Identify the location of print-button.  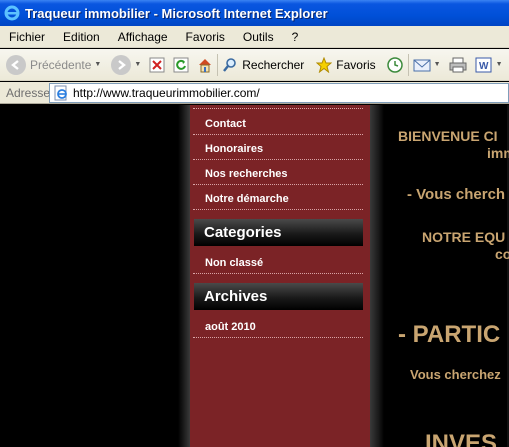
(458, 65).